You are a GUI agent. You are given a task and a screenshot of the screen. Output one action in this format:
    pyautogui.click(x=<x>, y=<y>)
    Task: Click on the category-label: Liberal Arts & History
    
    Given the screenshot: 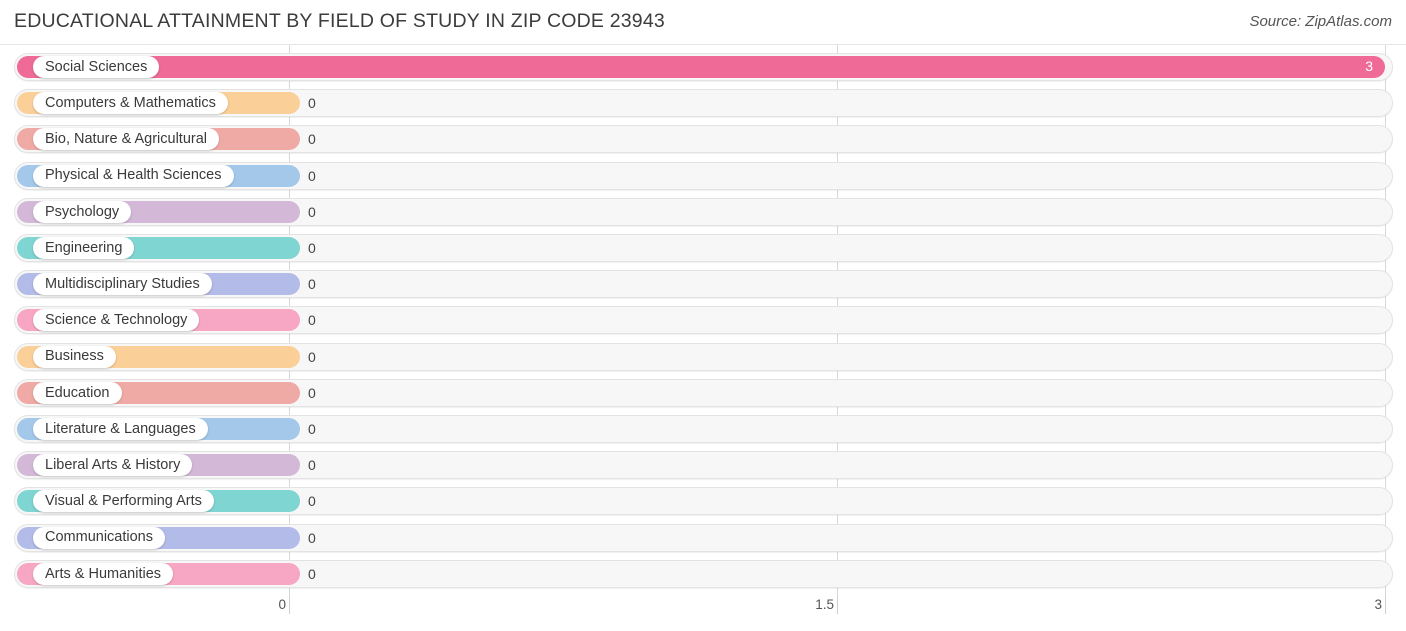 What is the action you would take?
    pyautogui.click(x=113, y=464)
    